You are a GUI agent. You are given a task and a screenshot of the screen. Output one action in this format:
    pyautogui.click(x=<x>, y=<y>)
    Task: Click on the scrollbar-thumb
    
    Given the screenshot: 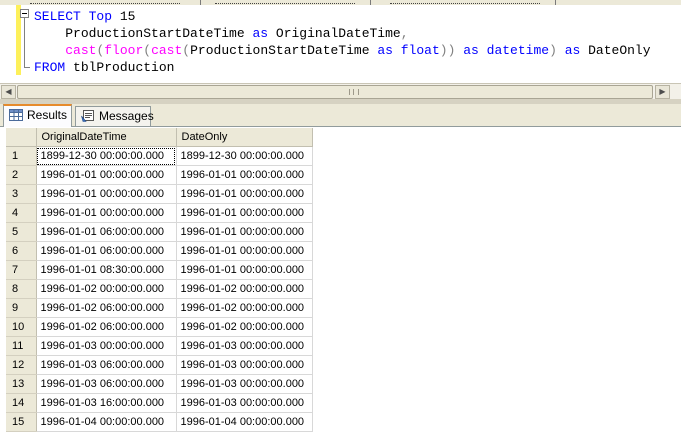 What is the action you would take?
    pyautogui.click(x=335, y=92)
    